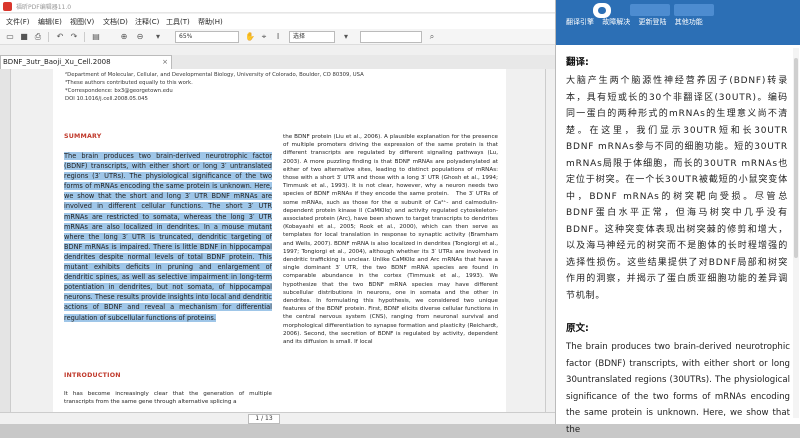  I want to click on menu-help: 帮助(H), so click(210, 22).